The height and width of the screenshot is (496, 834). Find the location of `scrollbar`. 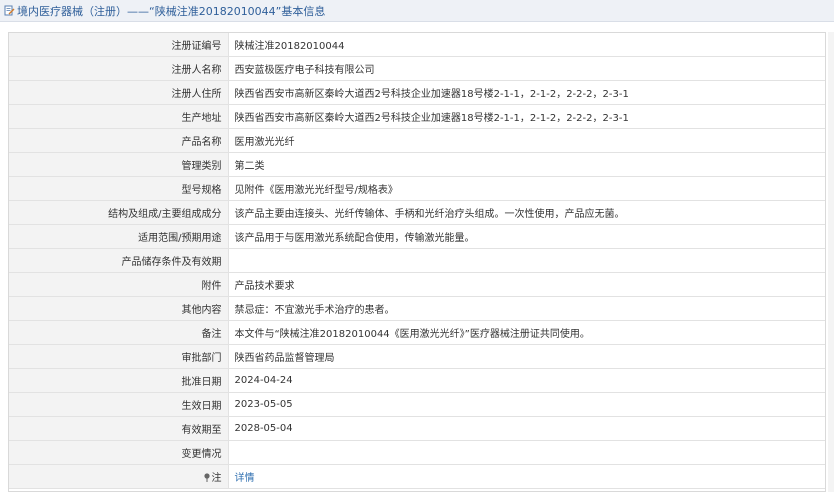

scrollbar is located at coordinates (831, 262).